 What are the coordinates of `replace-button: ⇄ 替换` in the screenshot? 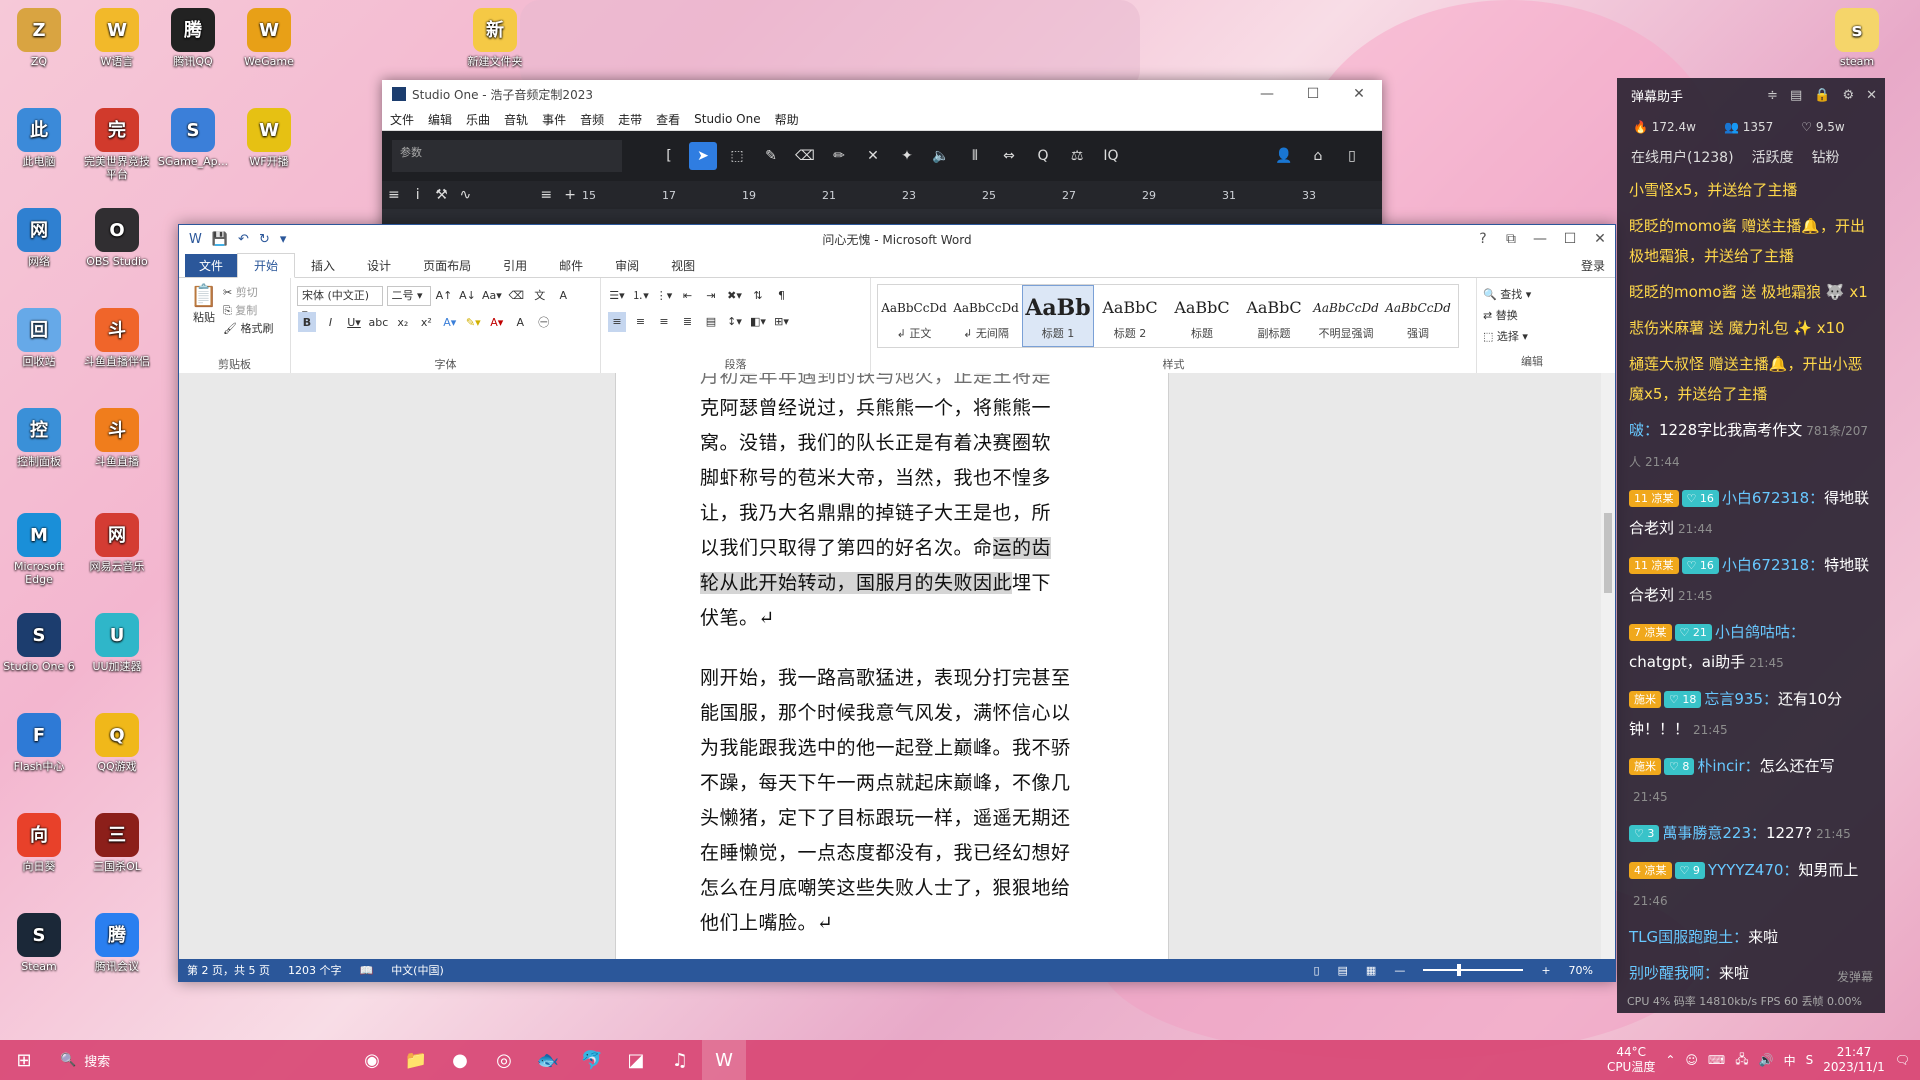 It's located at (1532, 315).